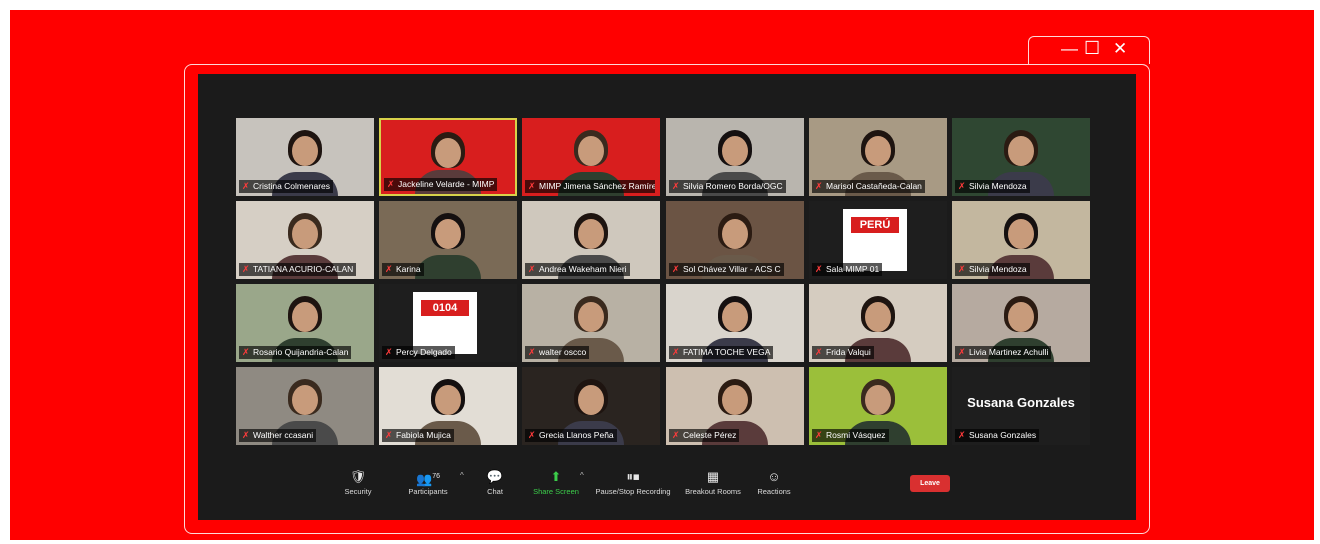 Image resolution: width=1320 pixels, height=544 pixels. I want to click on participant-name: ✗ Walther ccasani, so click(278, 435).